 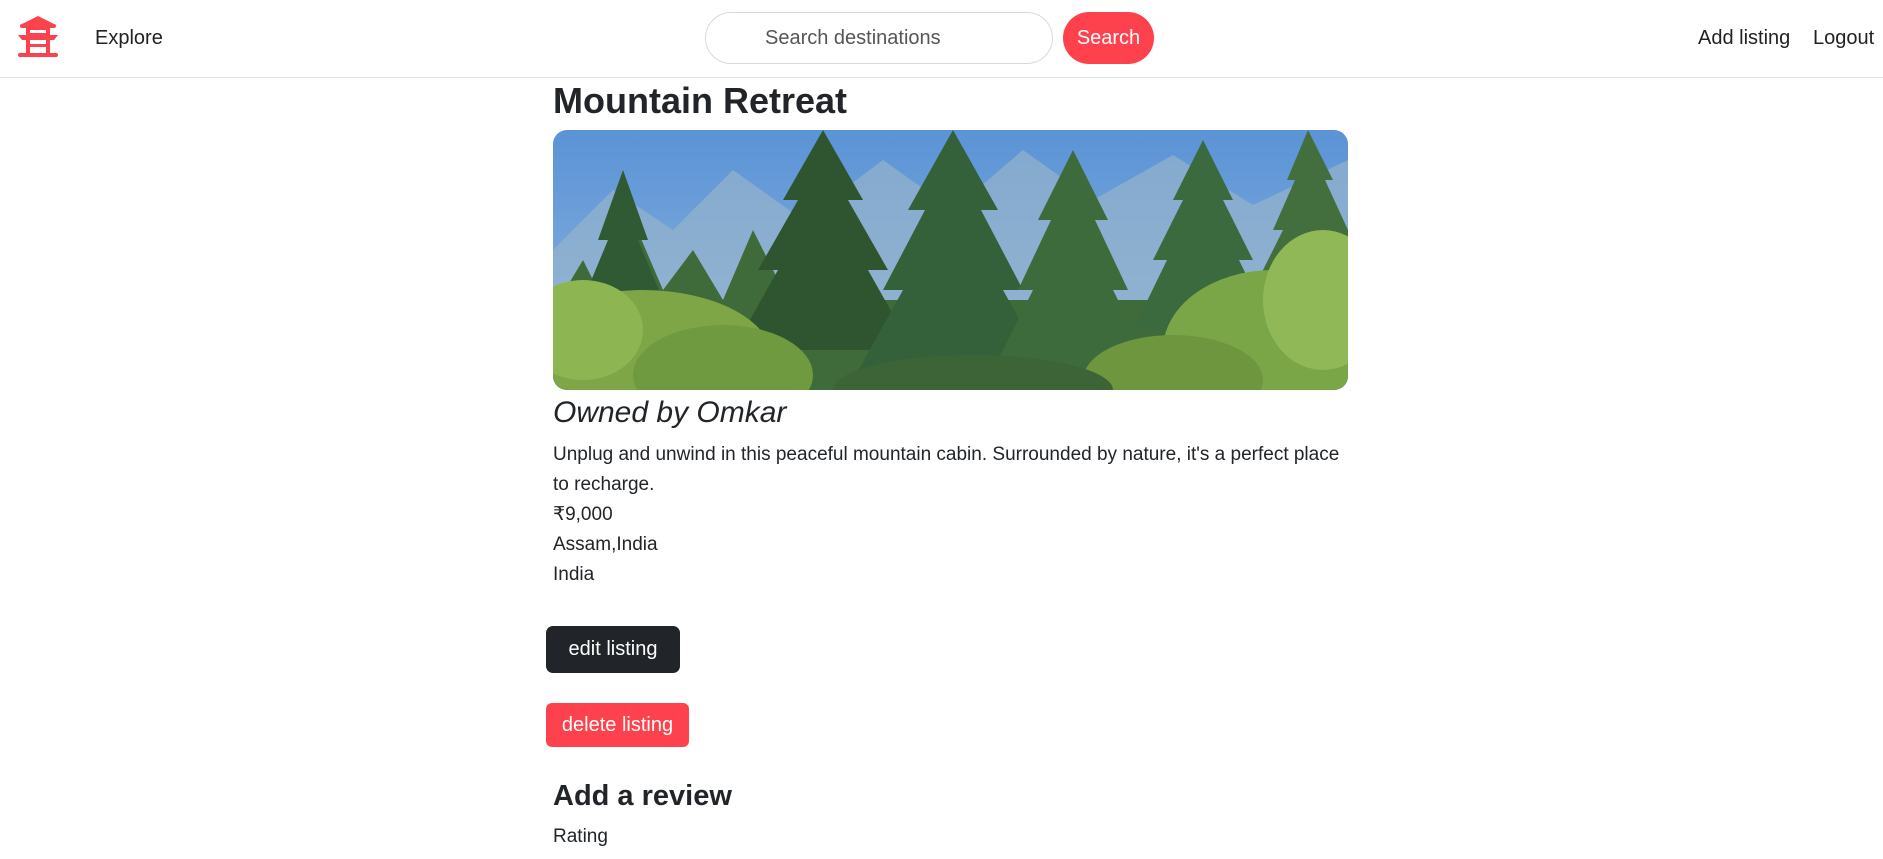 I want to click on delete-listing-button: delete listing, so click(x=617, y=725).